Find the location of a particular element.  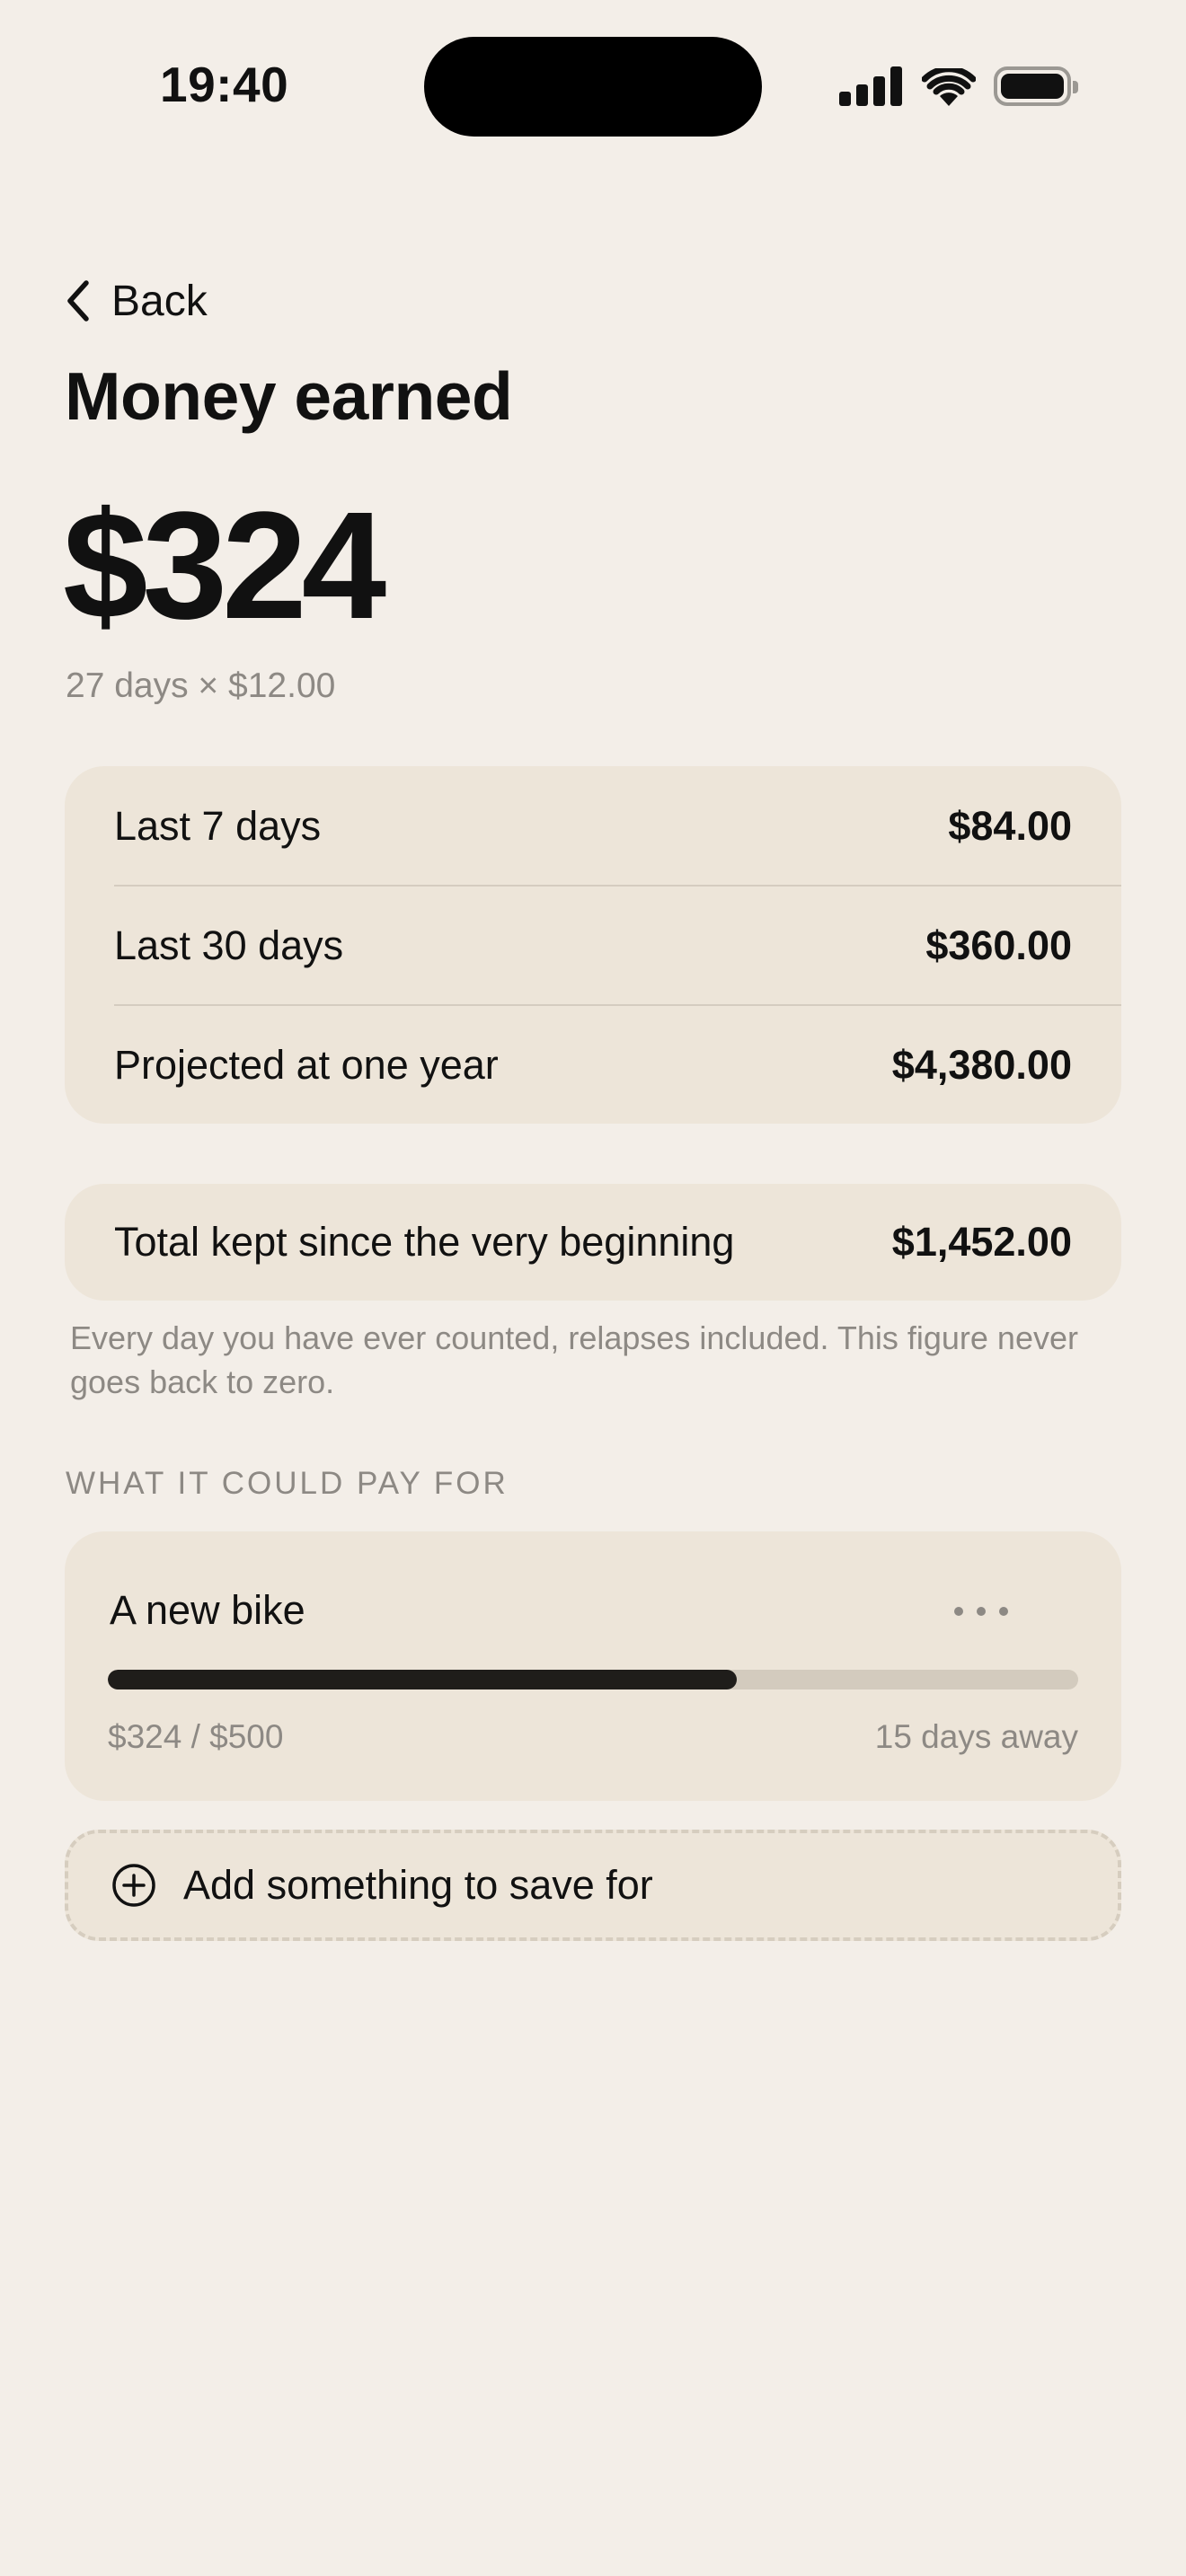

section-title-goals: WHAT IT COULD PAY FOR is located at coordinates (287, 1483).